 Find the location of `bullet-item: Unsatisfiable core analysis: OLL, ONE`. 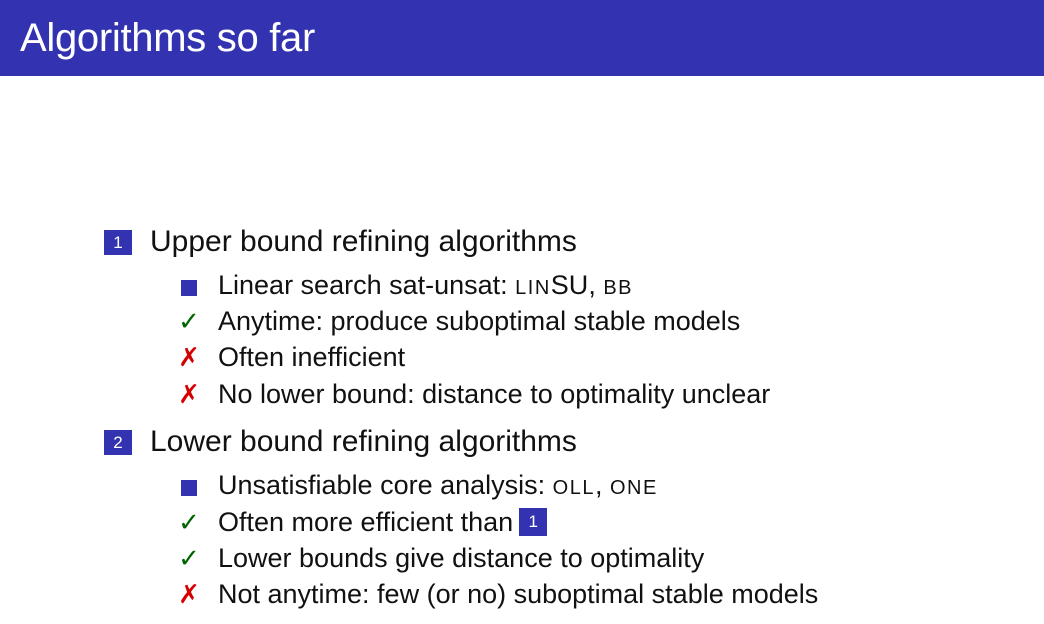

bullet-item: Unsatisfiable core analysis: OLL, ONE is located at coordinates (418, 486).